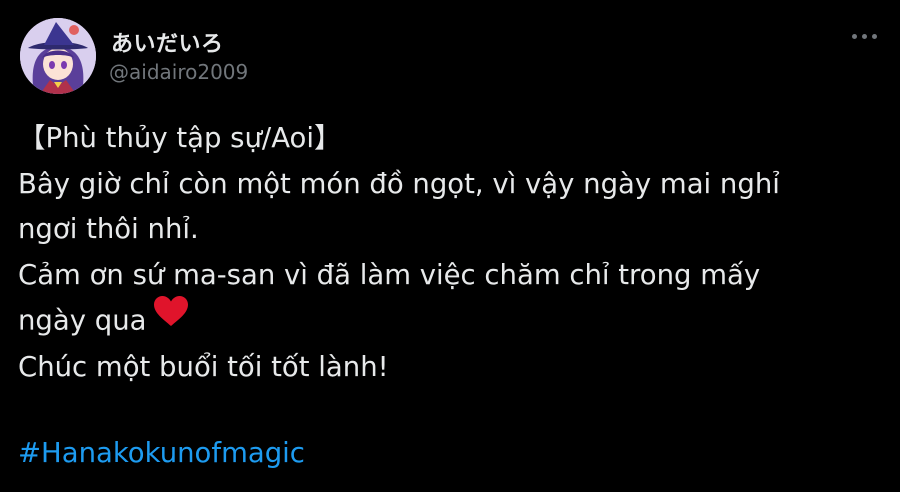  I want to click on author-avatar, so click(58, 56).